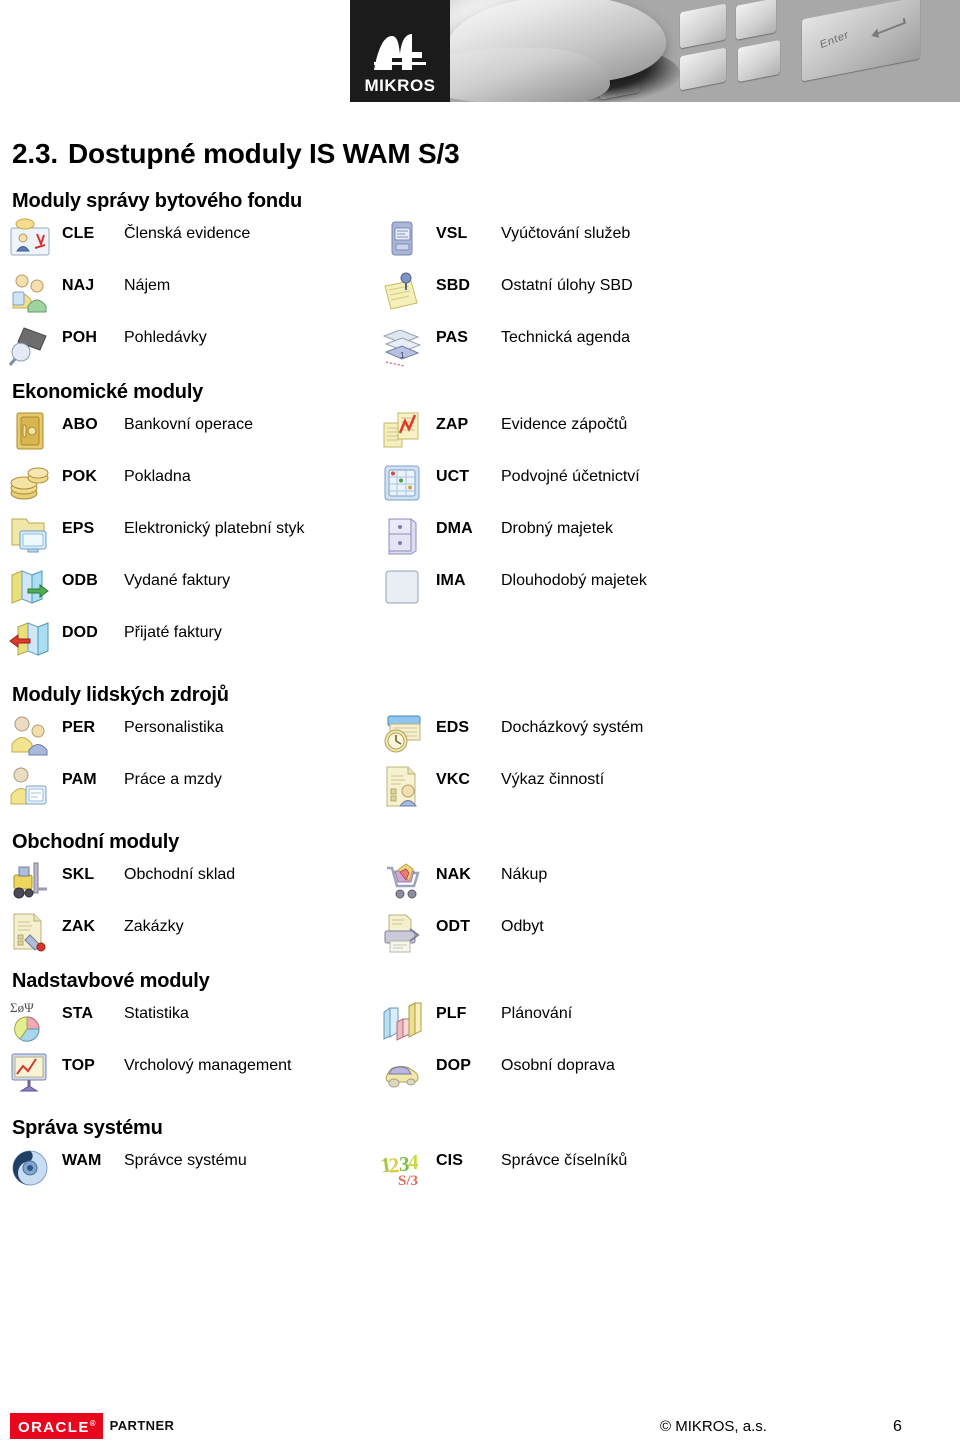  What do you see at coordinates (30, 933) in the screenshot?
I see `order-tag-icon` at bounding box center [30, 933].